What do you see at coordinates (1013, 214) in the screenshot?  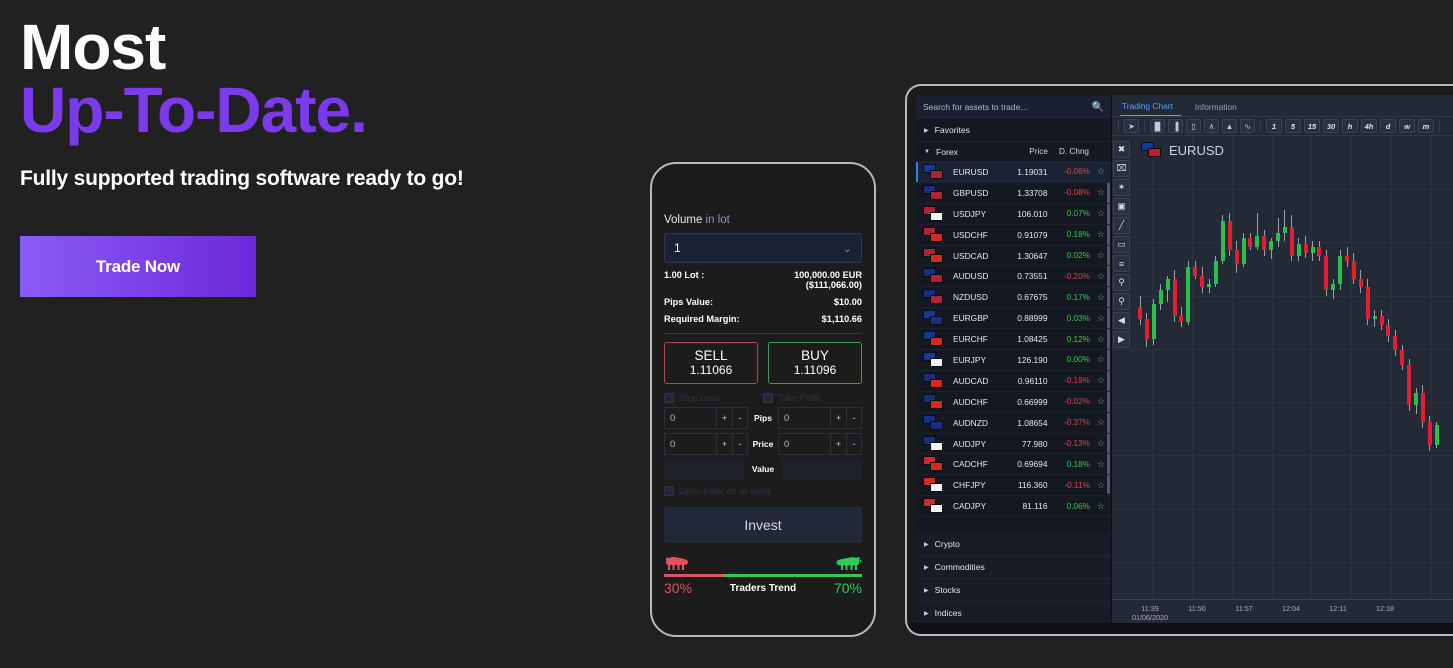 I see `asset-row: USDJPY 106.010 0.07% ☆` at bounding box center [1013, 214].